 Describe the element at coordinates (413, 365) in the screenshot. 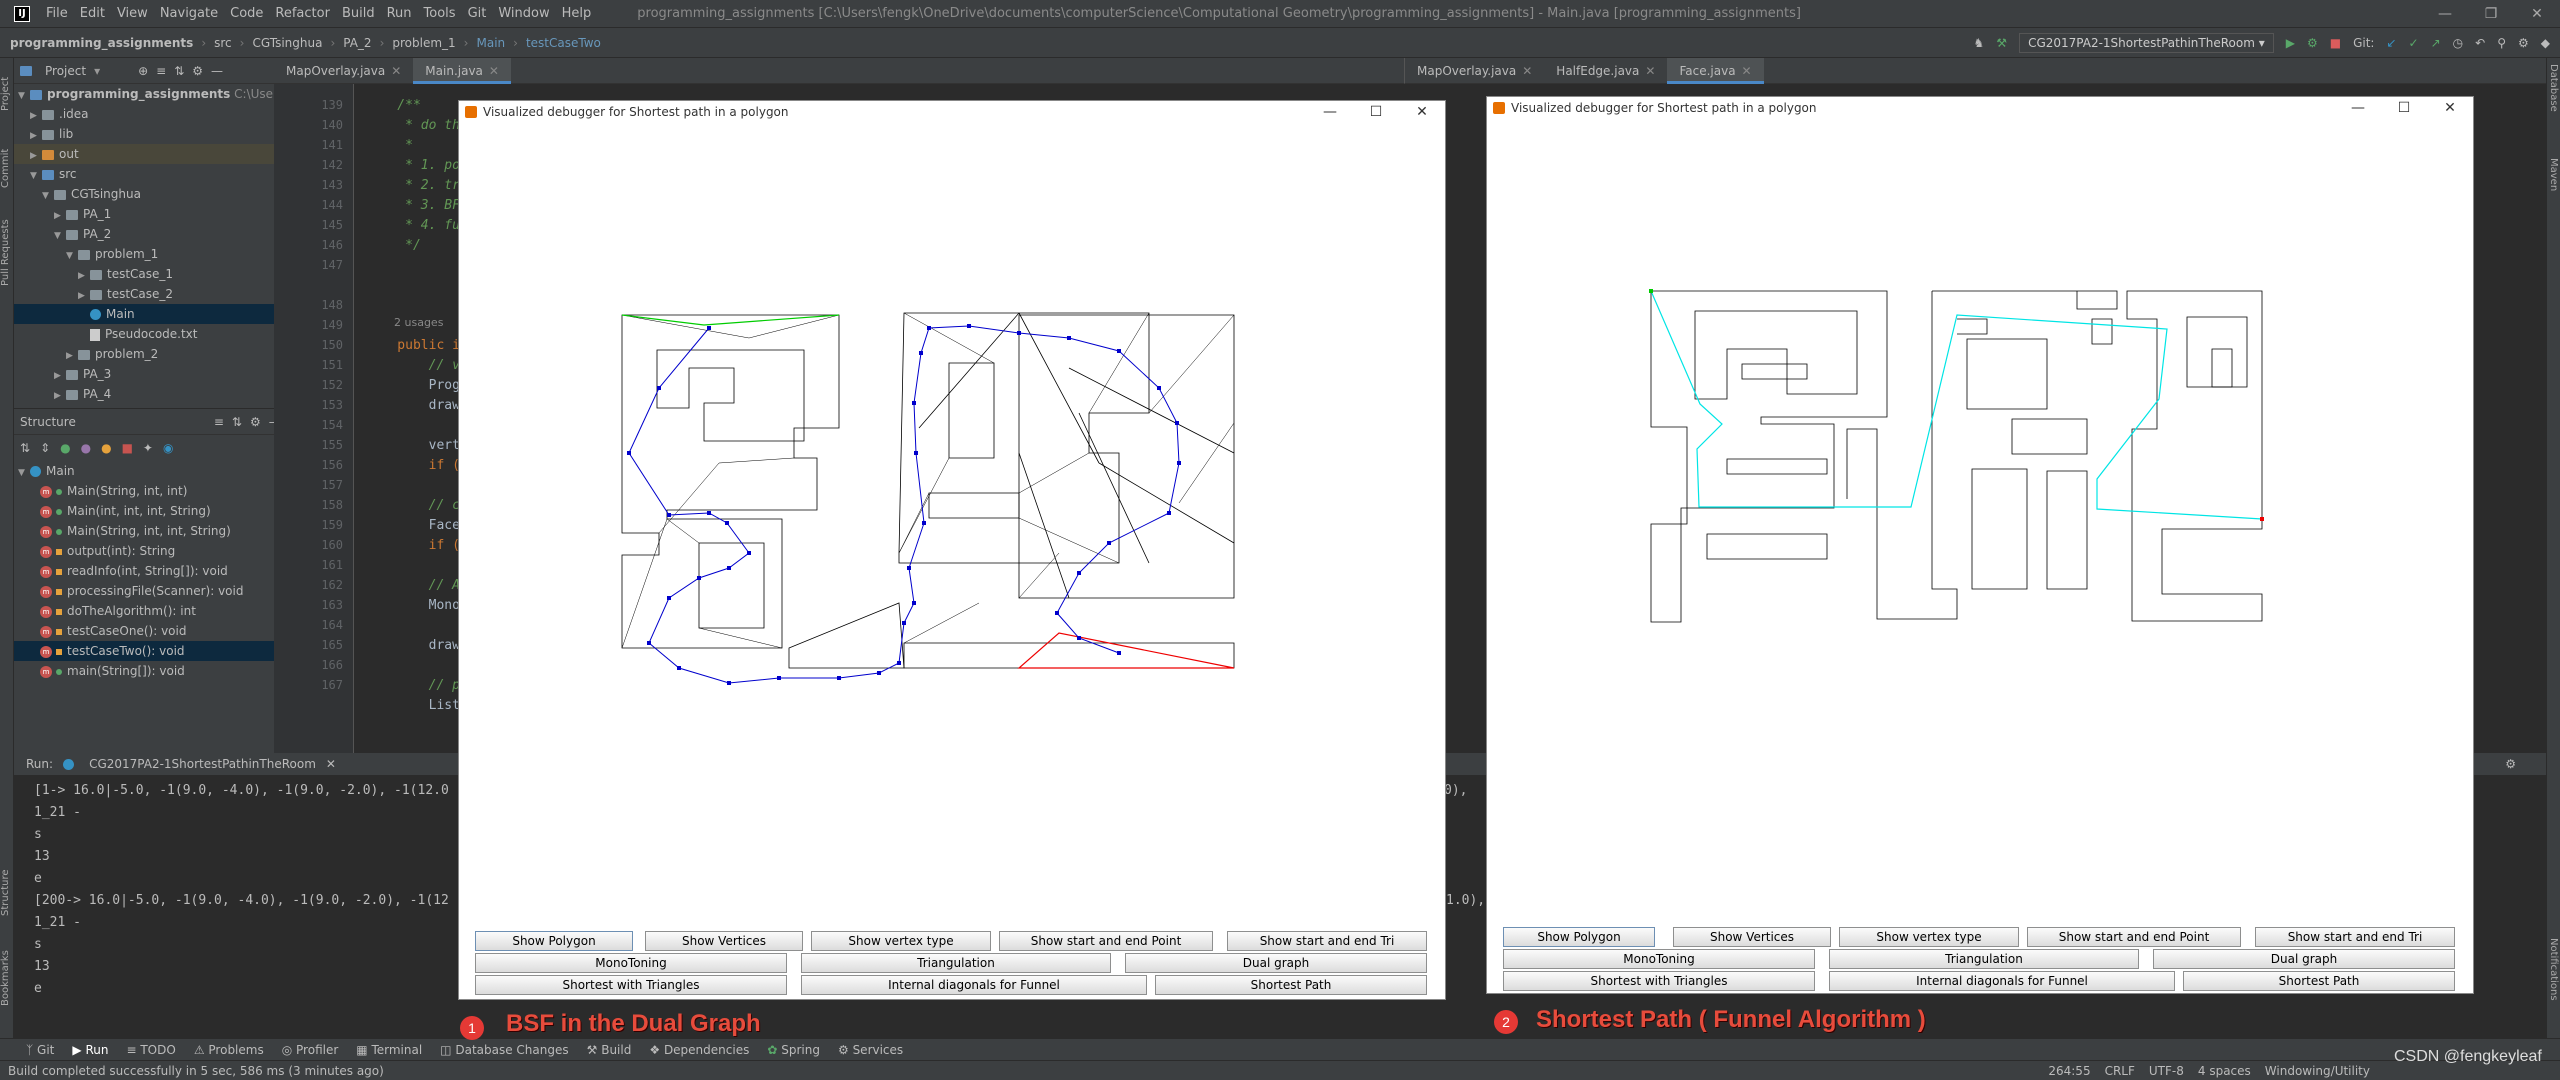

I see `code-line: // v` at that location.